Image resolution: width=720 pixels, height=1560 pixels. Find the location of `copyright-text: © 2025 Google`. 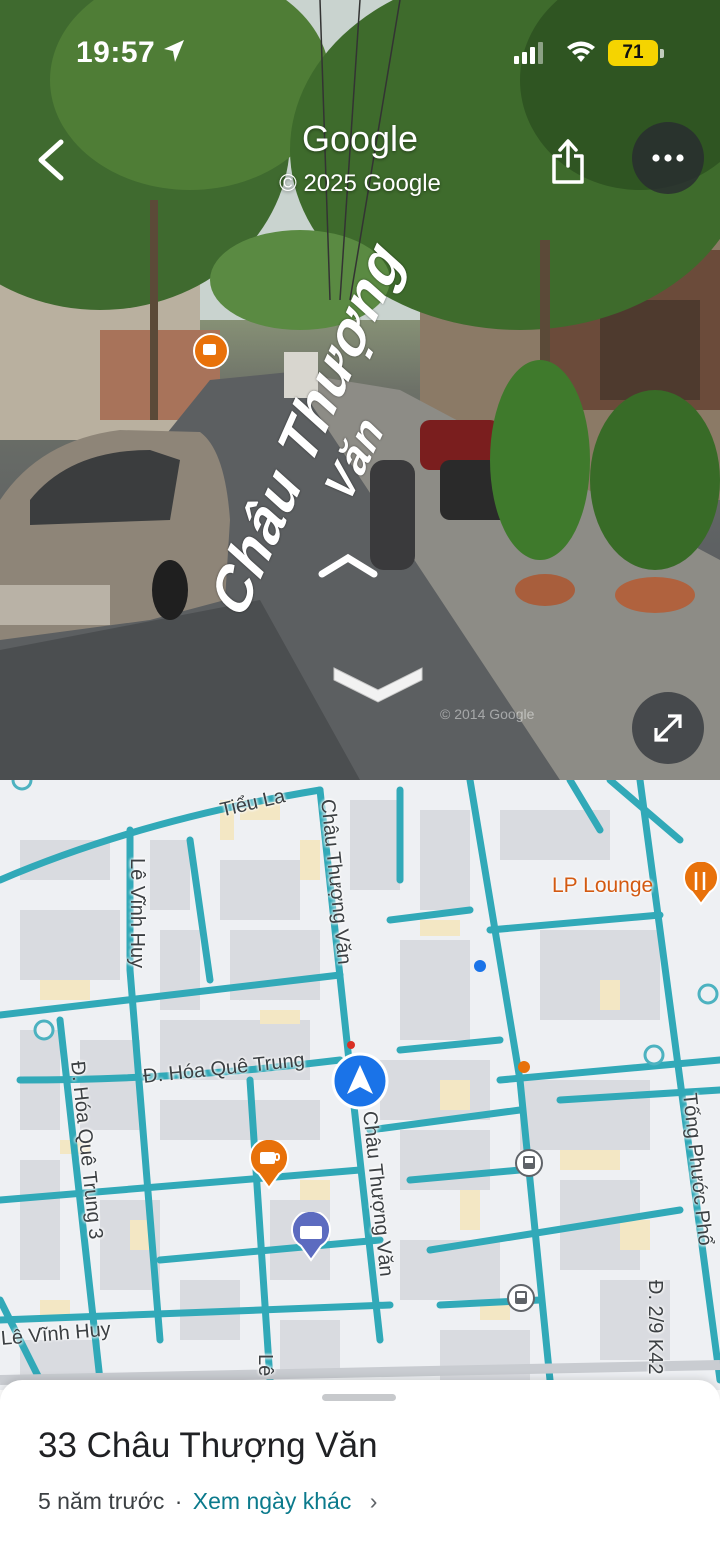

copyright-text: © 2025 Google is located at coordinates (360, 183).